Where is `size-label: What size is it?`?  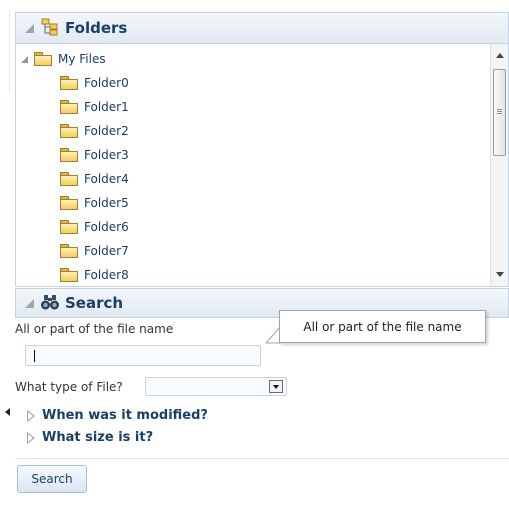
size-label: What size is it? is located at coordinates (98, 437).